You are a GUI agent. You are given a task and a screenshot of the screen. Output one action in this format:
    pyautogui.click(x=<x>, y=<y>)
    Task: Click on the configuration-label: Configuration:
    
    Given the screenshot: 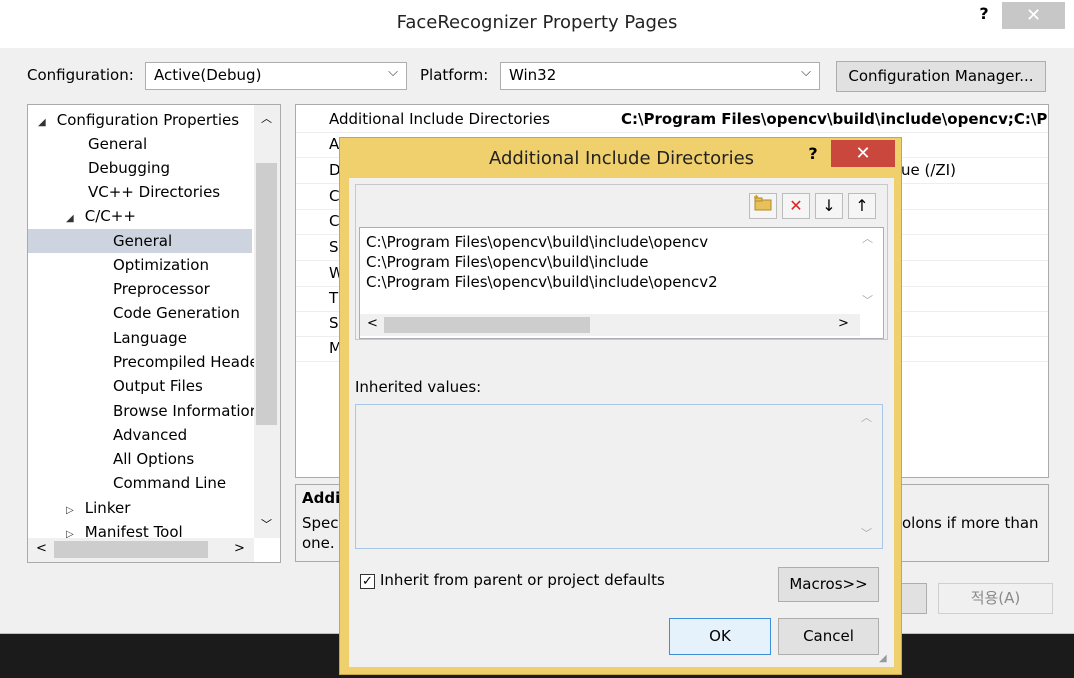 What is the action you would take?
    pyautogui.click(x=80, y=75)
    